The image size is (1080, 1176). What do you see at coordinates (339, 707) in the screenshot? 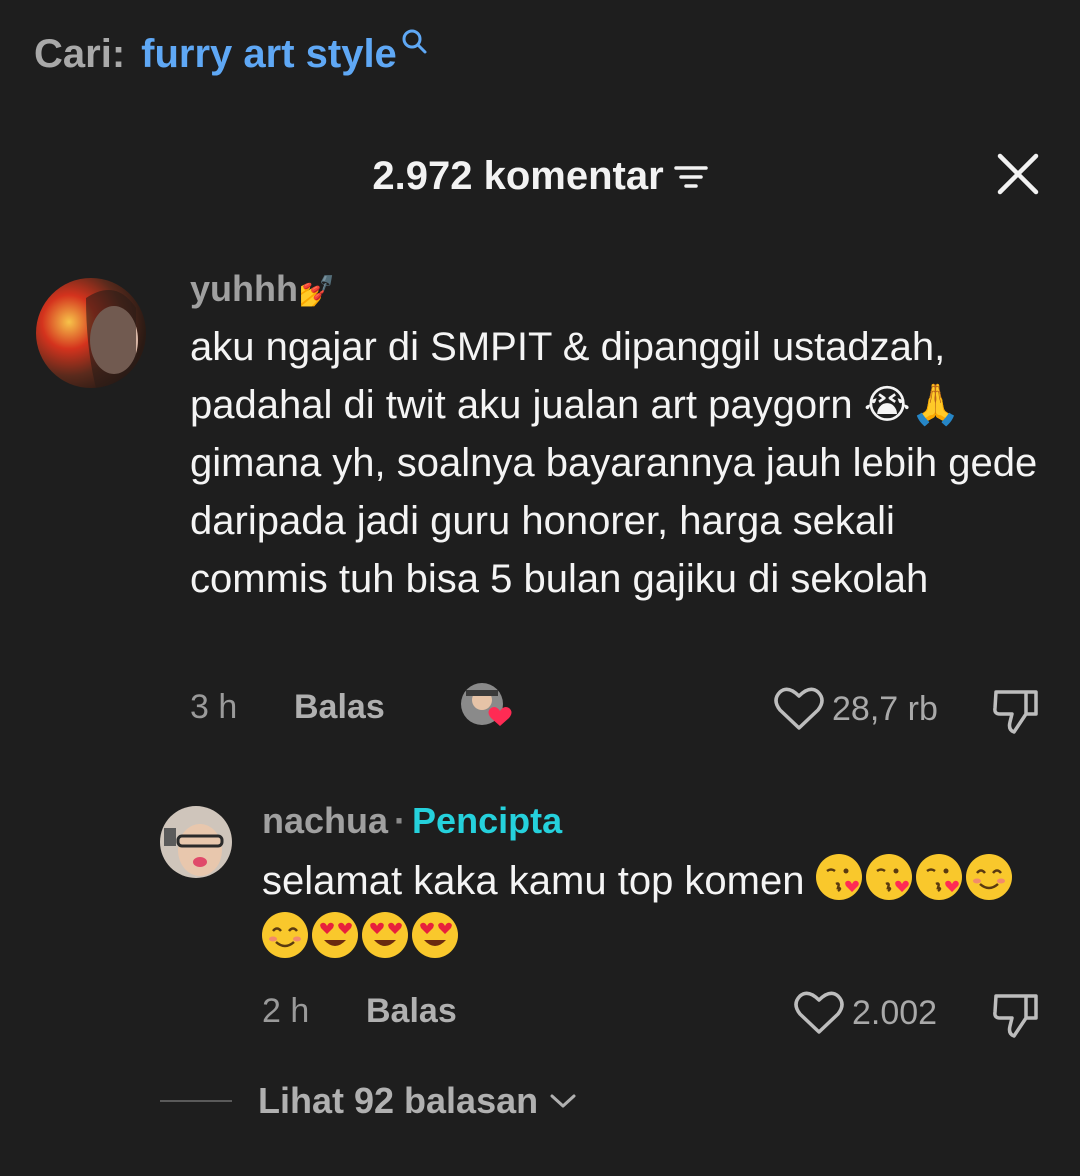
I see `reply-button: Balas` at bounding box center [339, 707].